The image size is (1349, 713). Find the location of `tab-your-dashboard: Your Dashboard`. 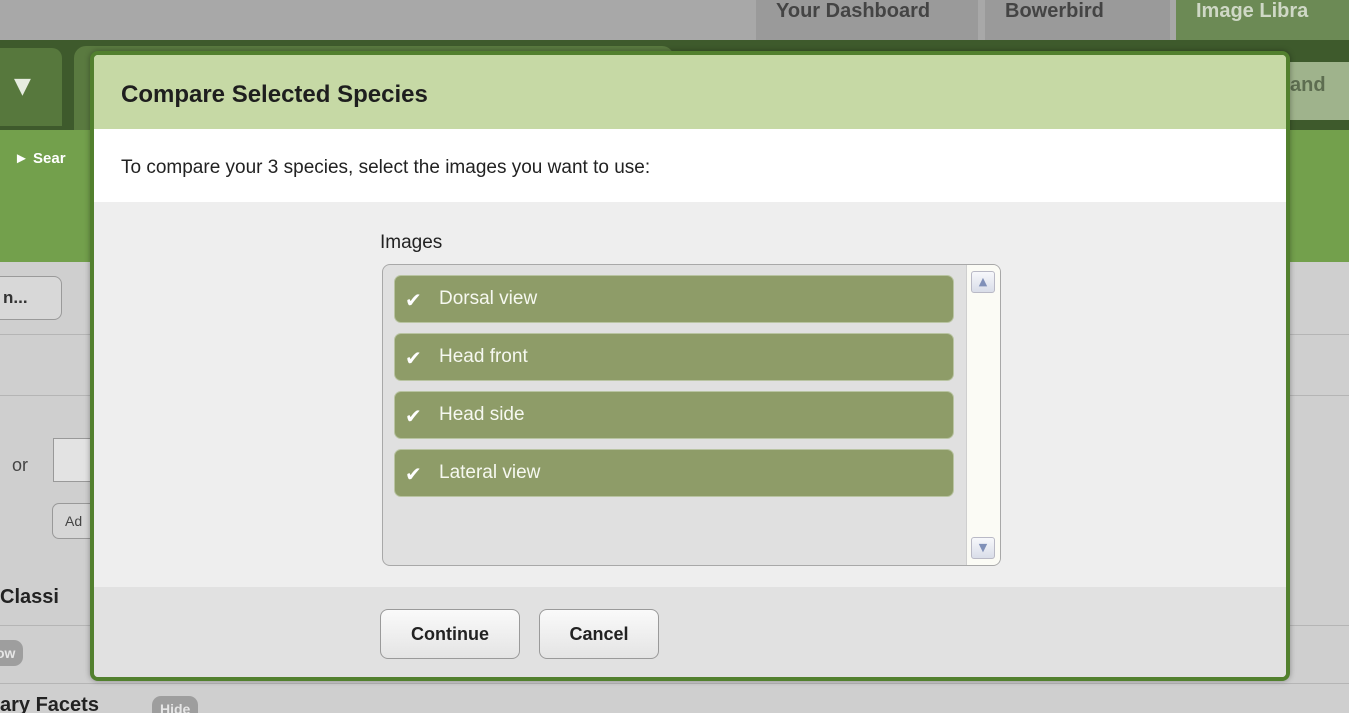

tab-your-dashboard: Your Dashboard is located at coordinates (867, 20).